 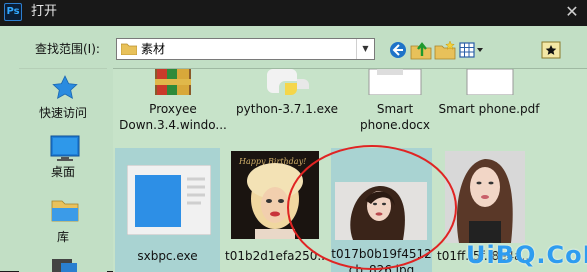 I want to click on up-folder-icon, so click(x=421, y=50).